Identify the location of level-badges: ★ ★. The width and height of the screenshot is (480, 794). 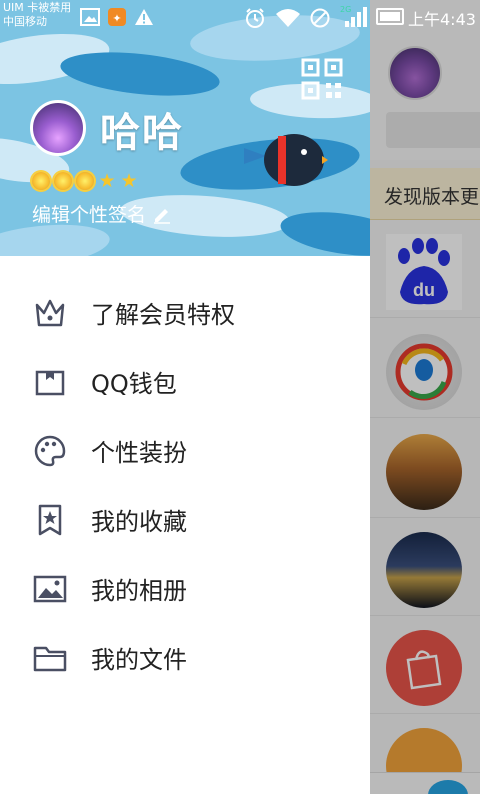
(85, 181).